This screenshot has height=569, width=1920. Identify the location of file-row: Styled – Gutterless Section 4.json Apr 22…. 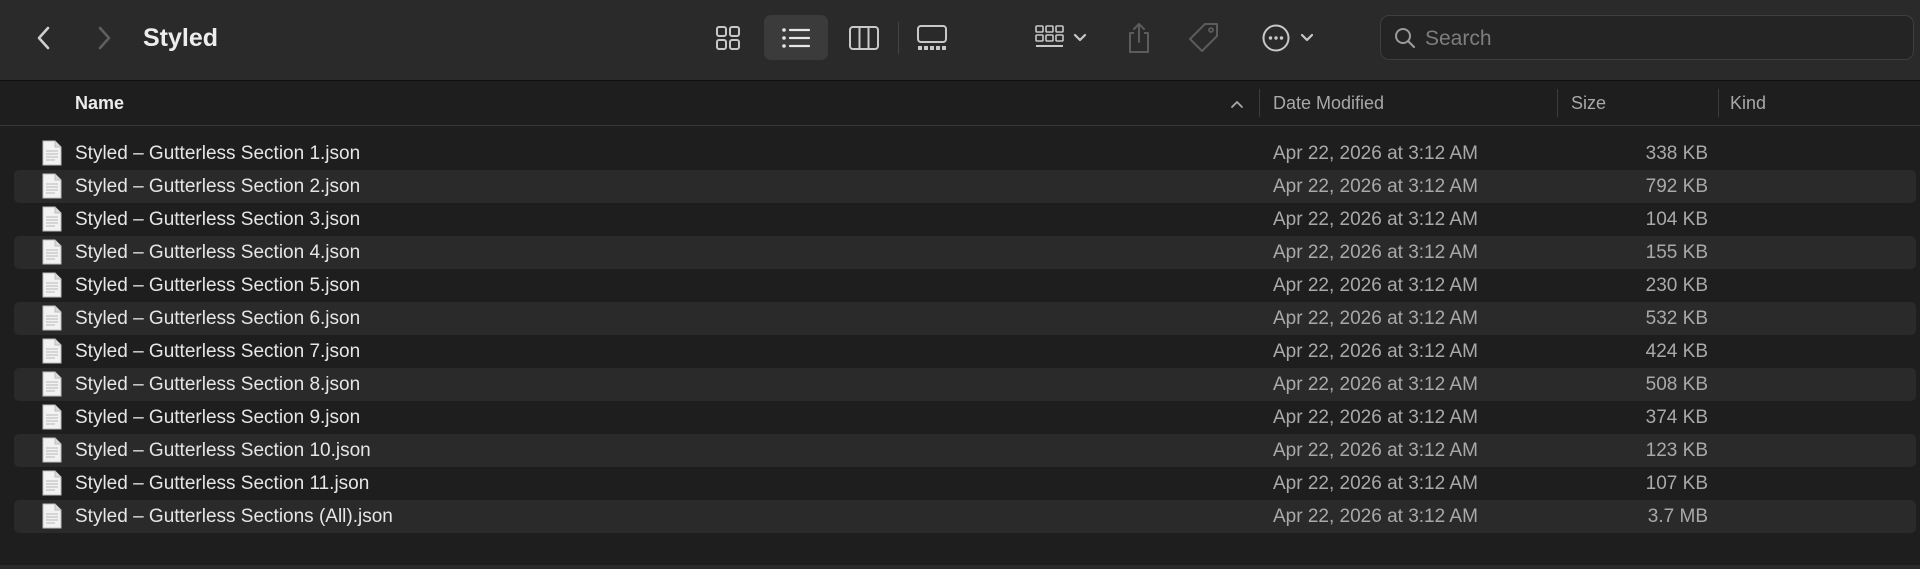
(965, 252).